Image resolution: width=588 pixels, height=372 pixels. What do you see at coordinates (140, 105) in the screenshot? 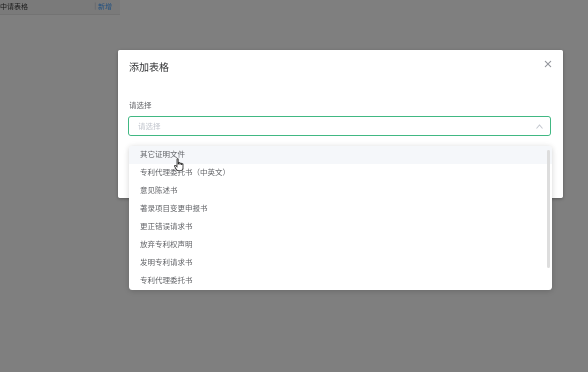
I see `form-label: 请选择` at bounding box center [140, 105].